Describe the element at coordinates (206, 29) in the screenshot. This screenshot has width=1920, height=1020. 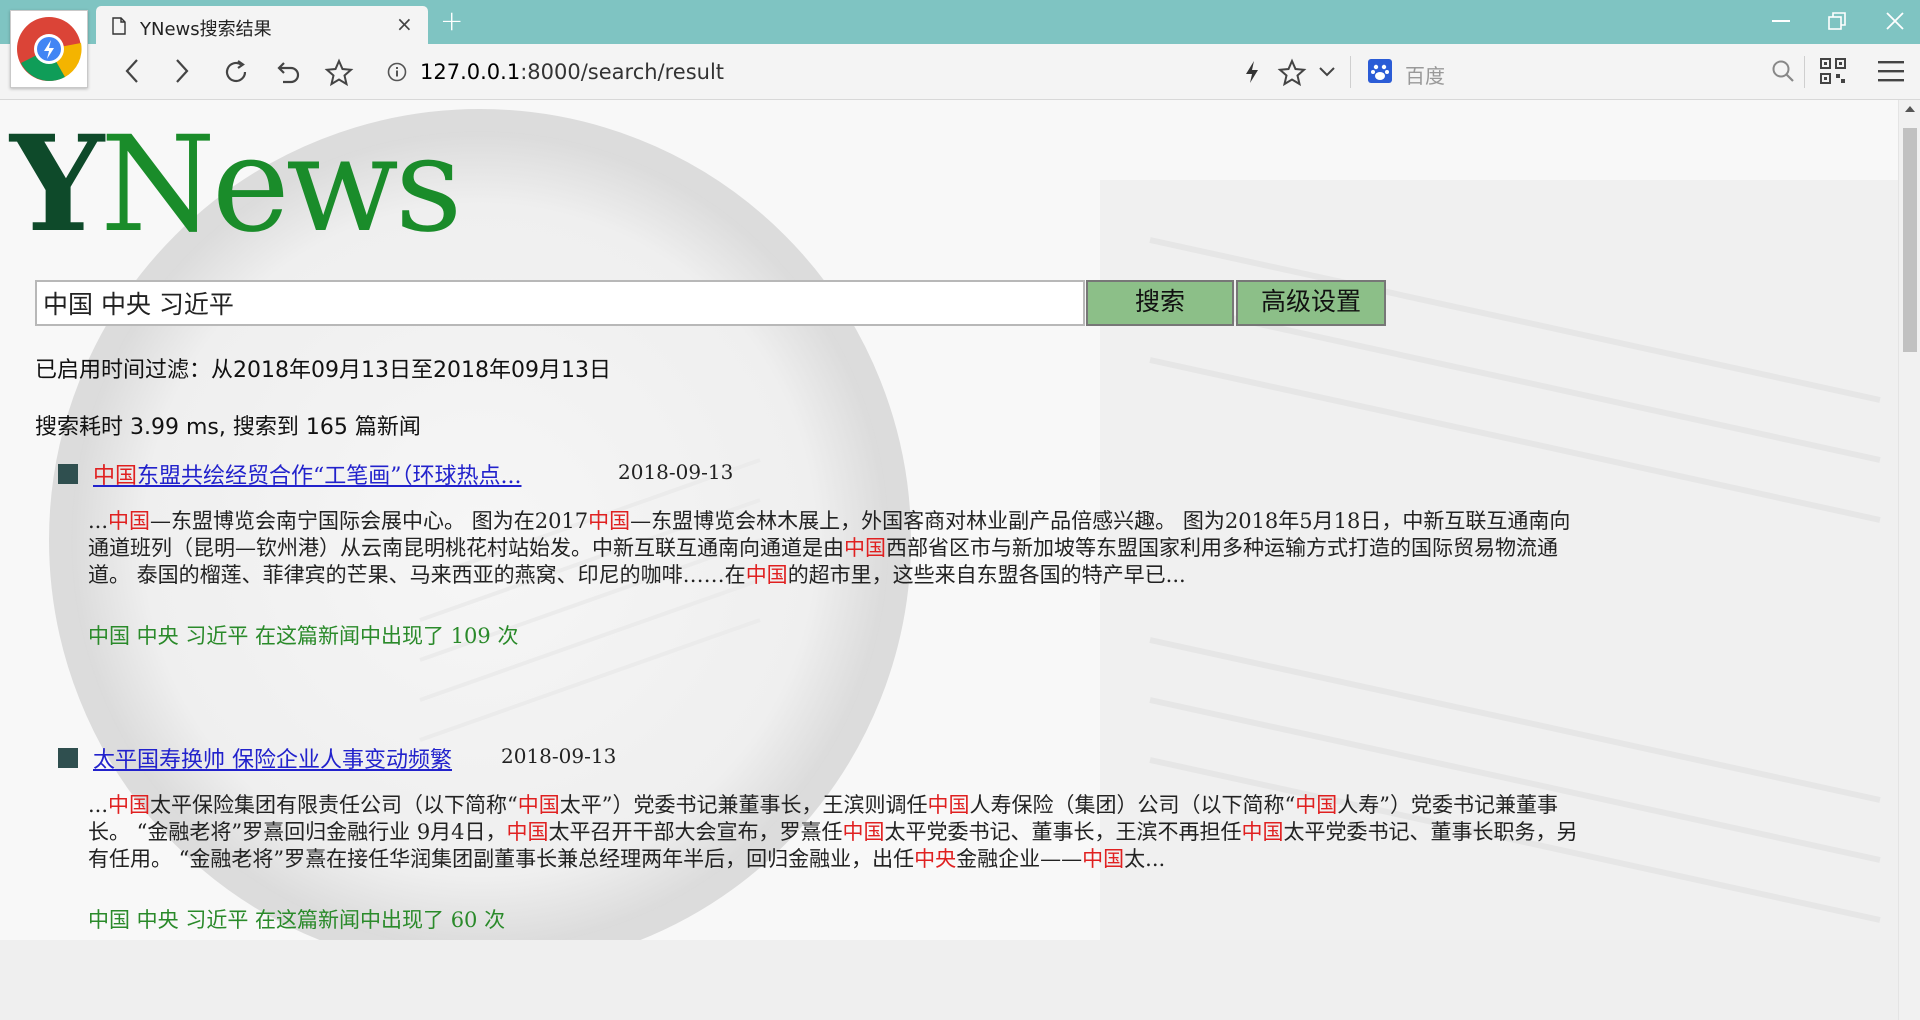
I see `tab-title: YNews搜索结果` at that location.